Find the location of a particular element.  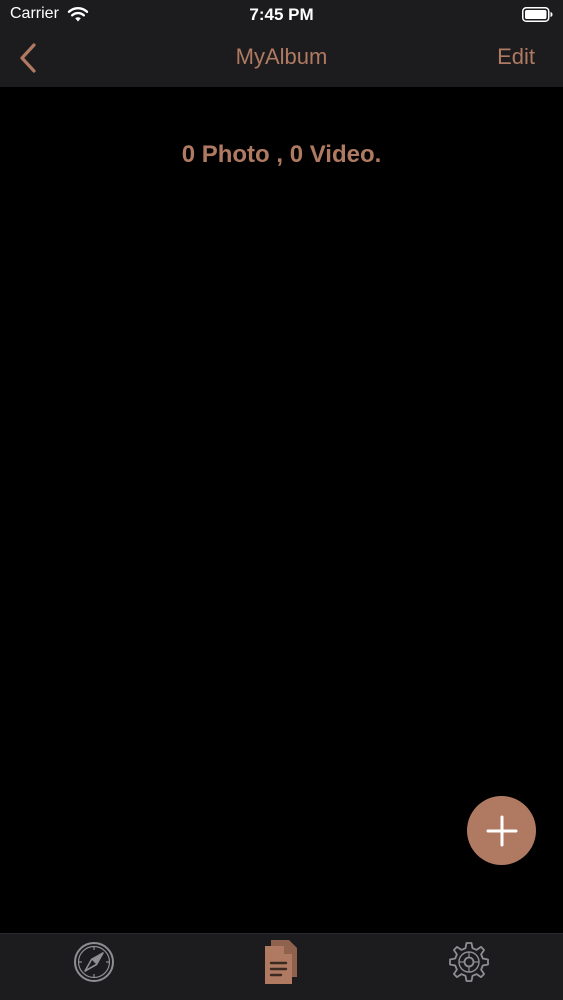

media-count-label: 0 Photo , 0 Video. is located at coordinates (281, 154).